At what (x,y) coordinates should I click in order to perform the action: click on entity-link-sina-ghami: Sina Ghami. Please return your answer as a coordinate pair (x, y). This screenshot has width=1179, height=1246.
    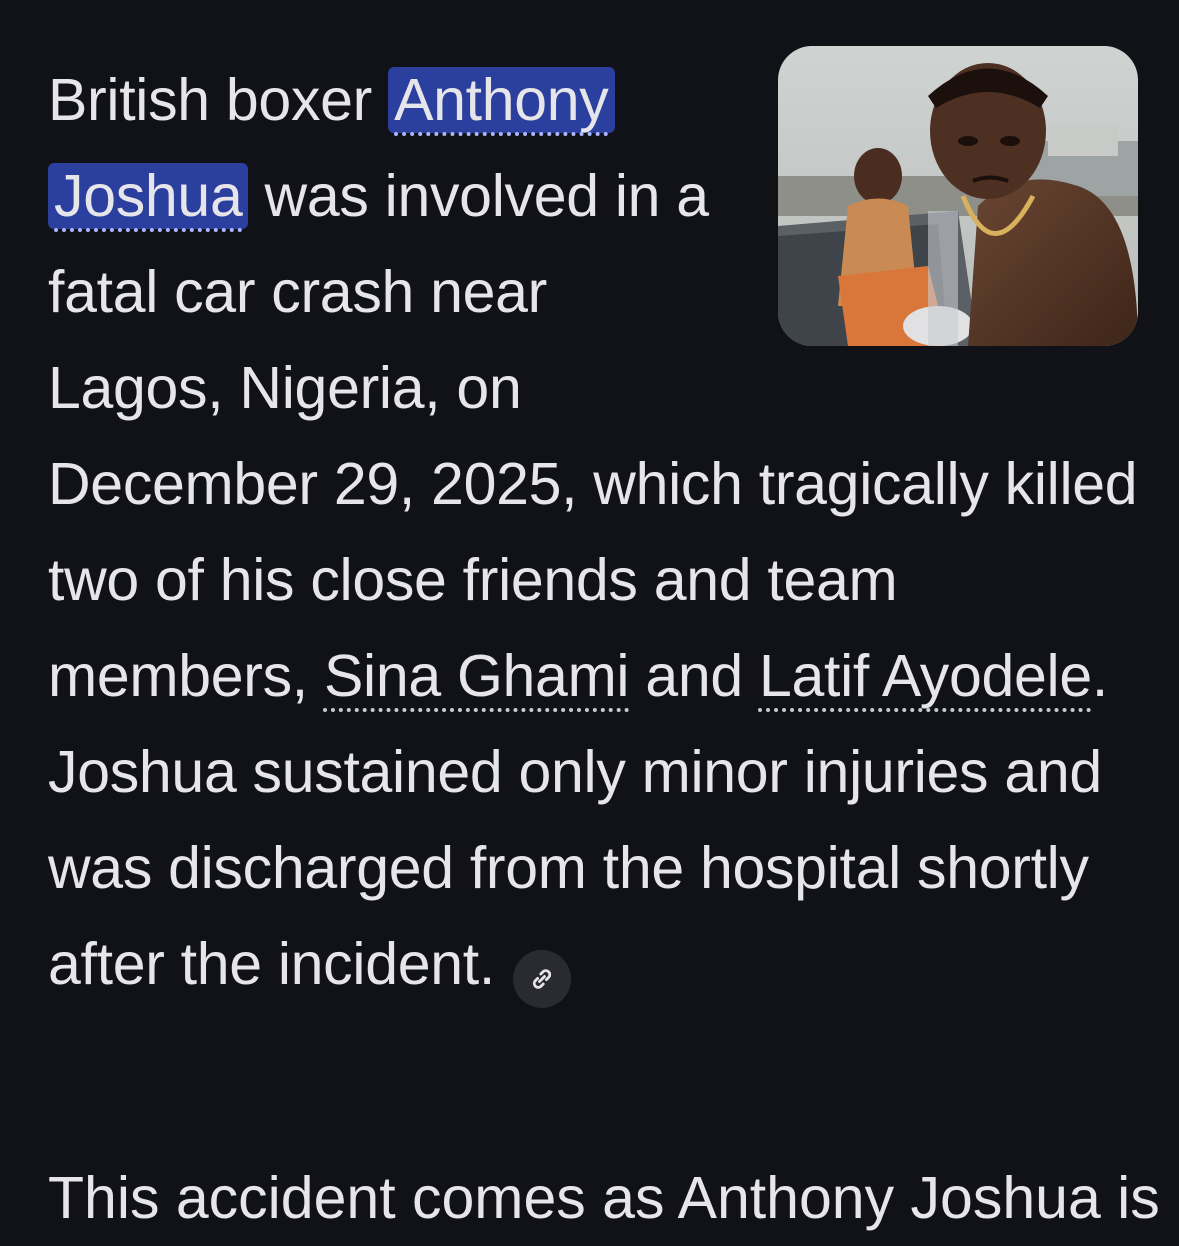
    Looking at the image, I should click on (477, 676).